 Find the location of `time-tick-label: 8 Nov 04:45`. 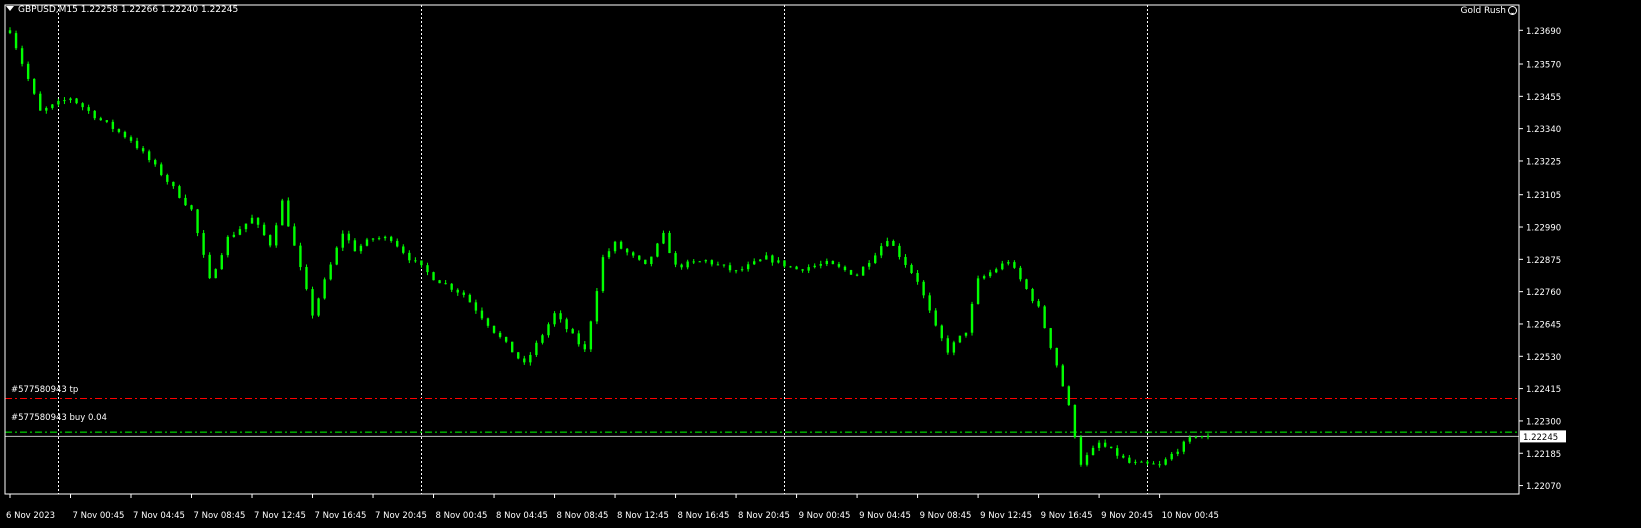

time-tick-label: 8 Nov 04:45 is located at coordinates (522, 516).